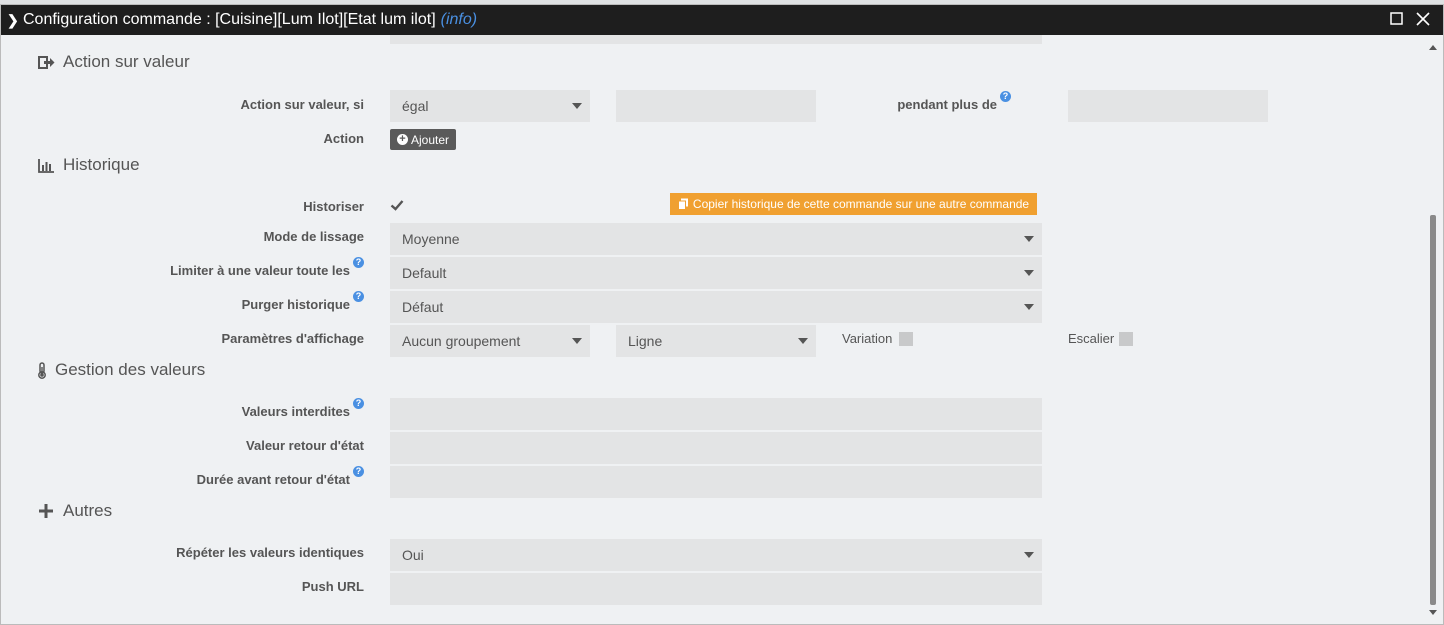 Image resolution: width=1444 pixels, height=625 pixels. Describe the element at coordinates (126, 61) in the screenshot. I see `section-title: Action sur valeur` at that location.